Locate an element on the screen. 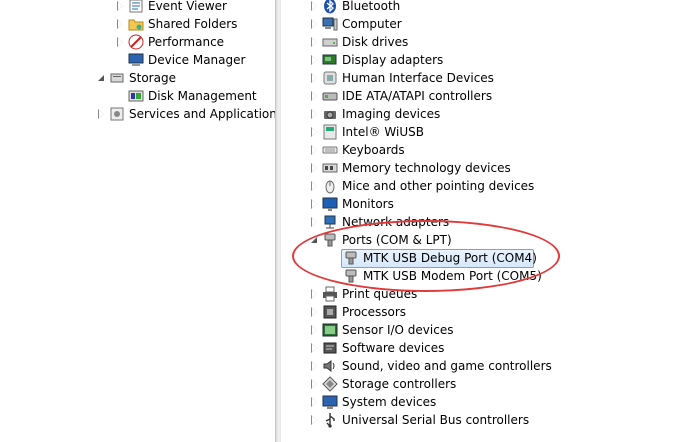 The image size is (700, 442). tree-item-processors: Processors is located at coordinates (490, 312).